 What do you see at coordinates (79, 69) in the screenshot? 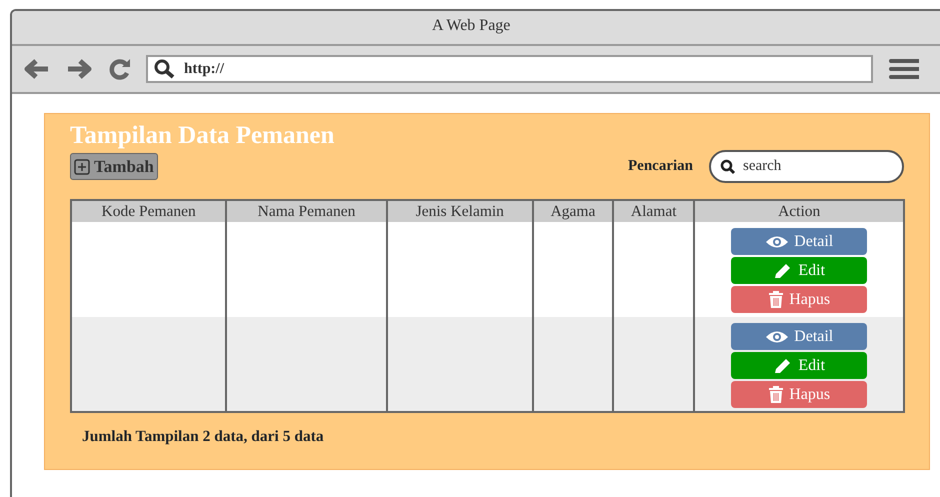
I see `forward-icon` at bounding box center [79, 69].